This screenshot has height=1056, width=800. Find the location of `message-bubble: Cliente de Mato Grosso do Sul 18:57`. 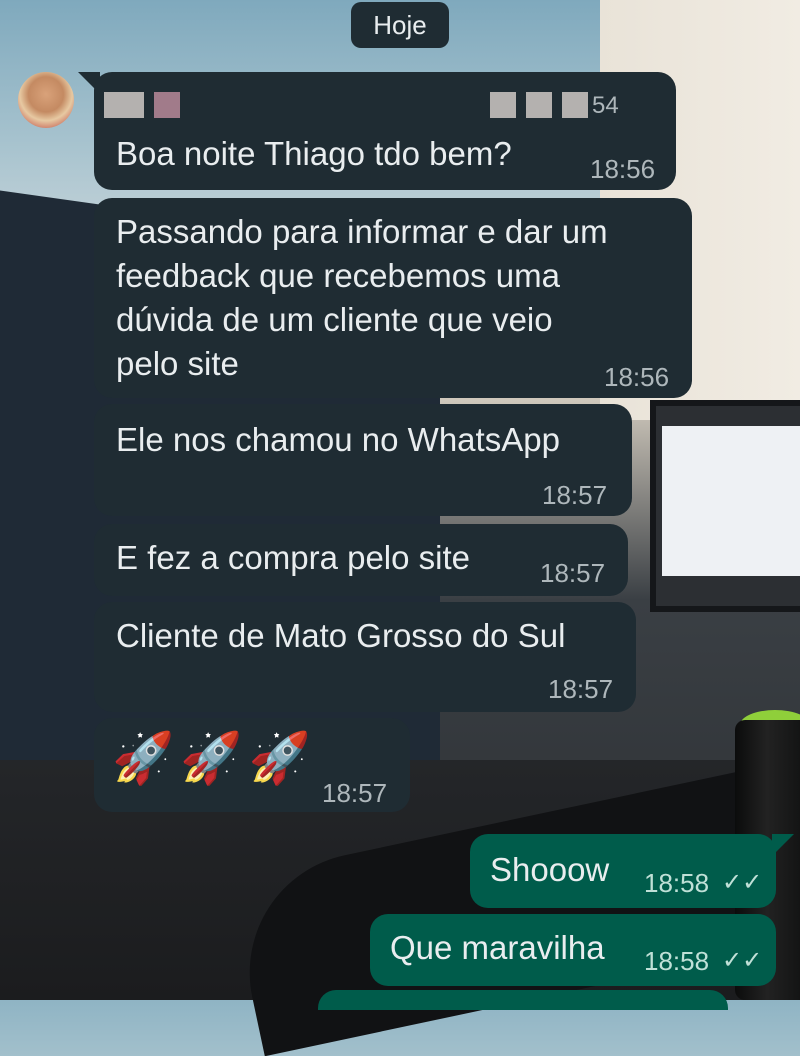

message-bubble: Cliente de Mato Grosso do Sul 18:57 is located at coordinates (365, 657).